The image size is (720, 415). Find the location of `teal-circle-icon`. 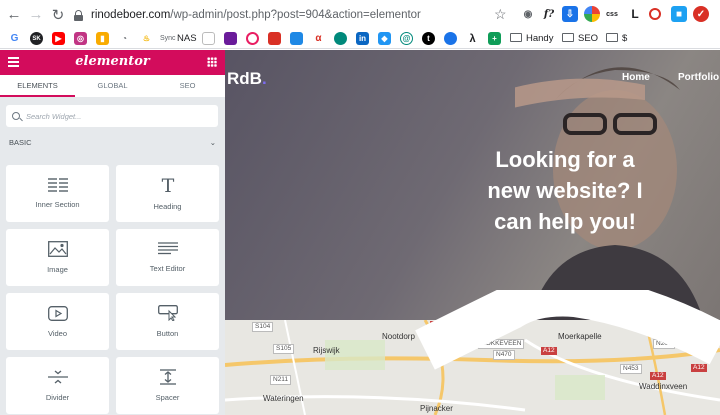

teal-circle-icon is located at coordinates (340, 38).